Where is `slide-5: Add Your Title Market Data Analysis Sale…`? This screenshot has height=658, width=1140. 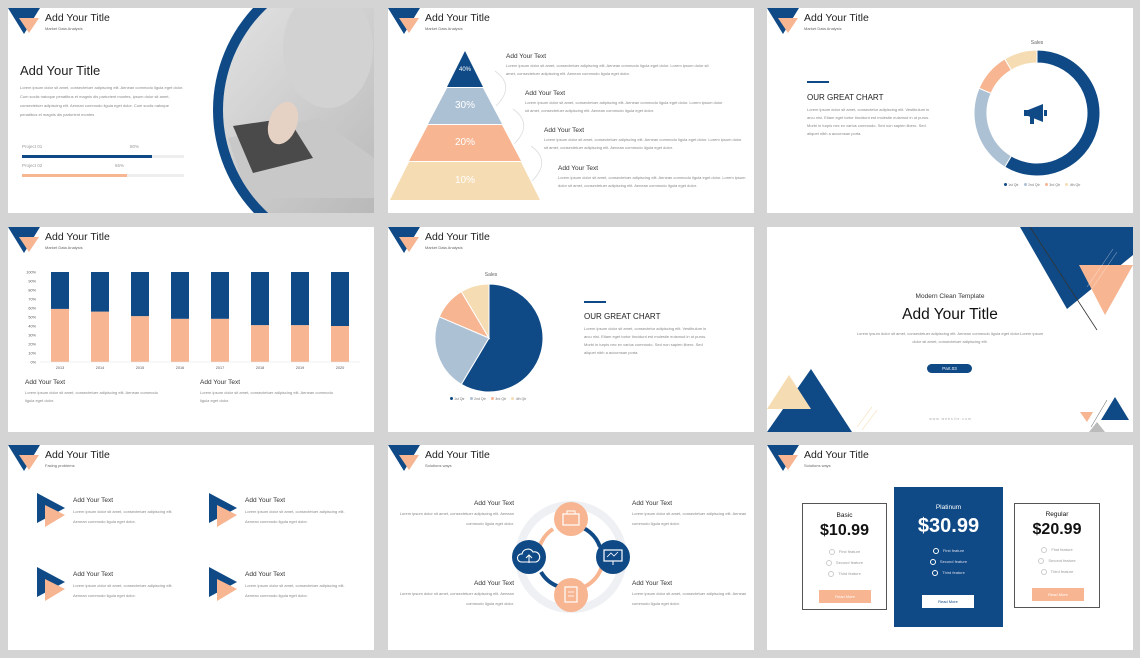
slide-5: Add Your Title Market Data Analysis Sale… is located at coordinates (571, 329).